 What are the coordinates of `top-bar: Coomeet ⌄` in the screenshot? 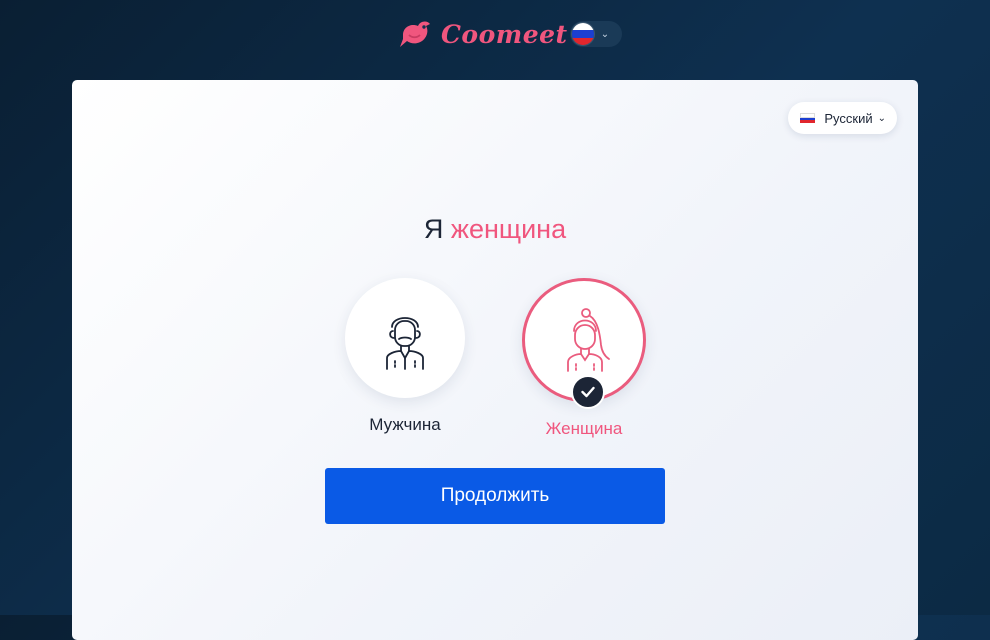 It's located at (495, 35).